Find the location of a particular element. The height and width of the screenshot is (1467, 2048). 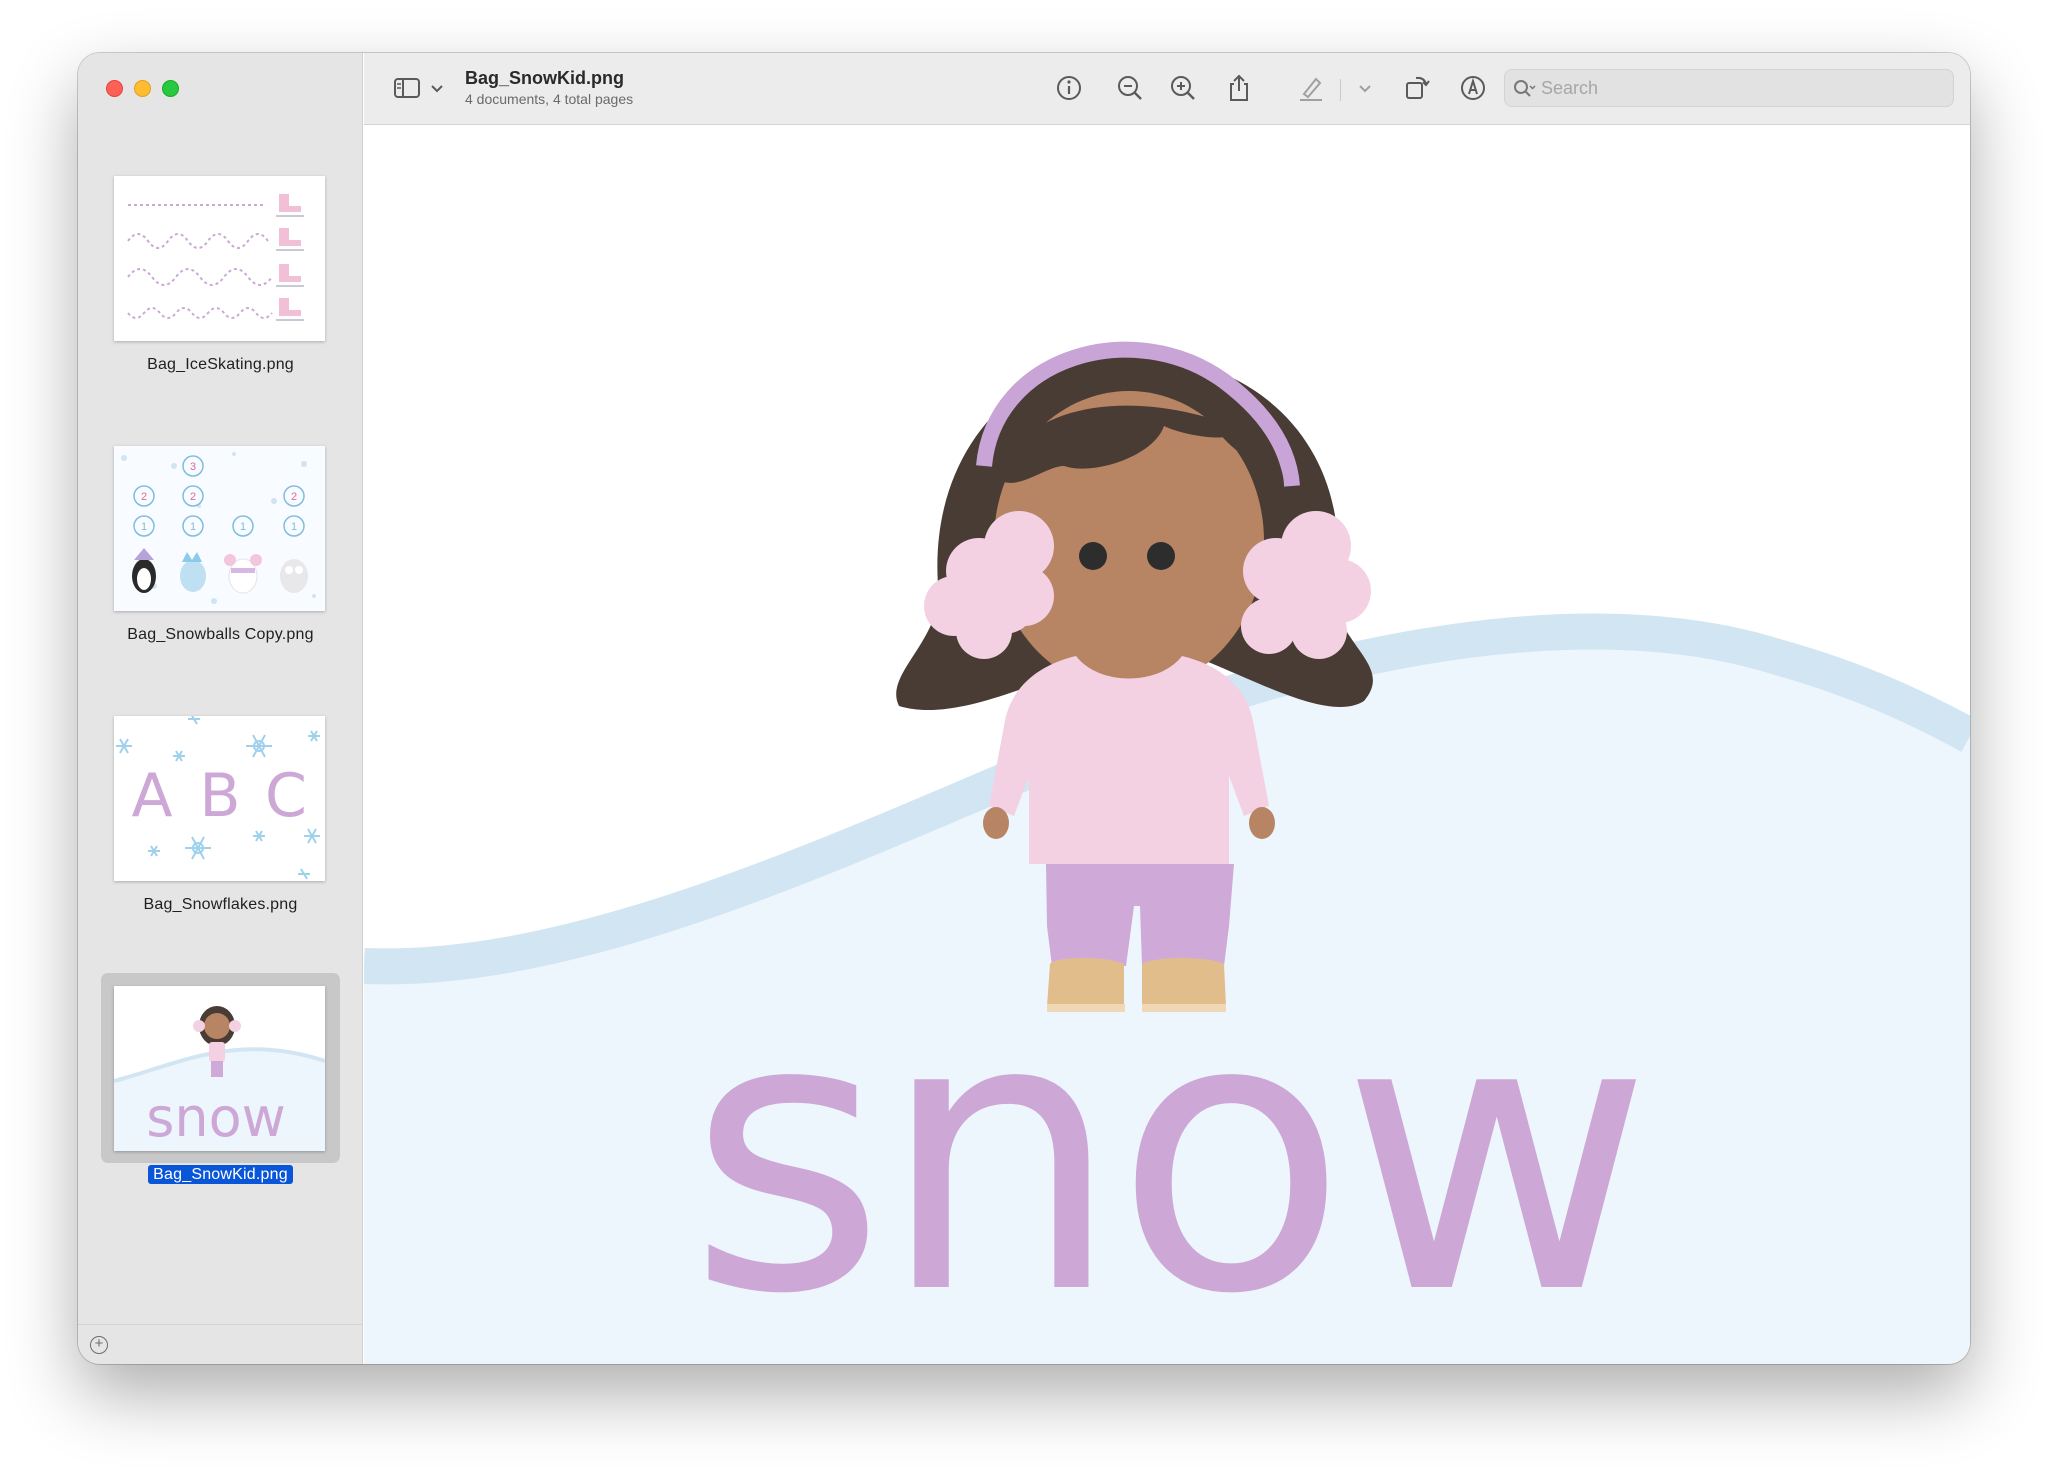

search-field is located at coordinates (1729, 88).